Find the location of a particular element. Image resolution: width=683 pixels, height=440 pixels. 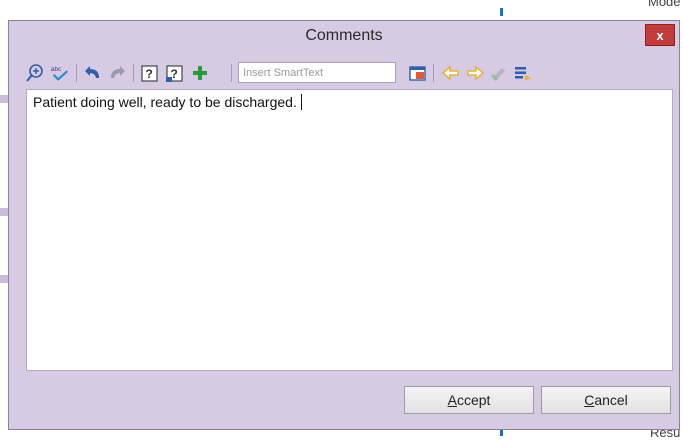

cancel-label-rest: ancel is located at coordinates (611, 400).